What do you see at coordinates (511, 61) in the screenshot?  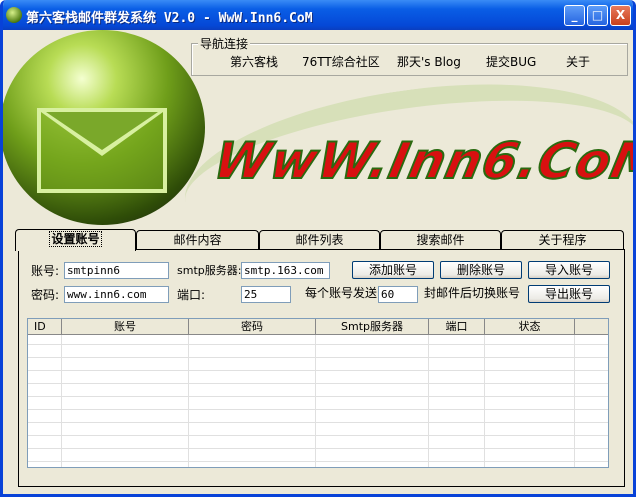 I see `nav-link-bug: 提交BUG` at bounding box center [511, 61].